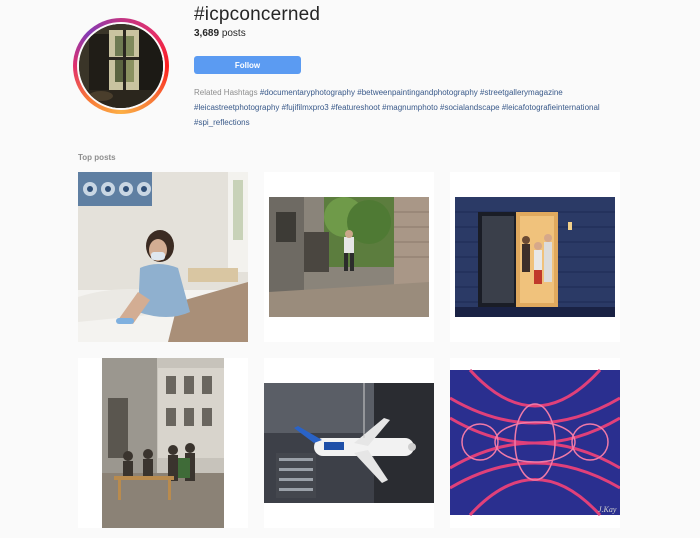 Image resolution: width=700 pixels, height=538 pixels. I want to click on related-hashtag-link: #leicafotografieinternational, so click(551, 107).